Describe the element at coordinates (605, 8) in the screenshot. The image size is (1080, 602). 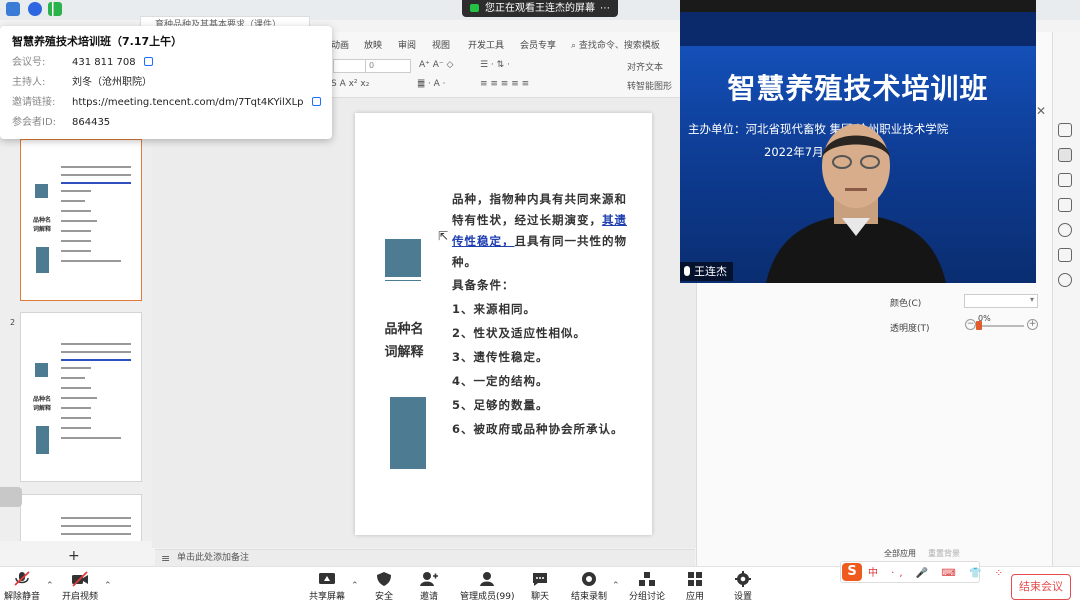
I see `more-icon: ⋯` at that location.